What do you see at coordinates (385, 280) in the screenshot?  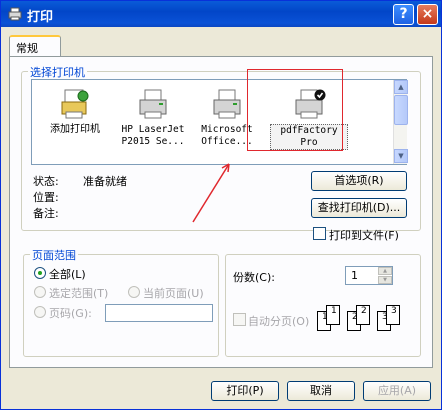 I see `spin-down-icon: ▼` at bounding box center [385, 280].